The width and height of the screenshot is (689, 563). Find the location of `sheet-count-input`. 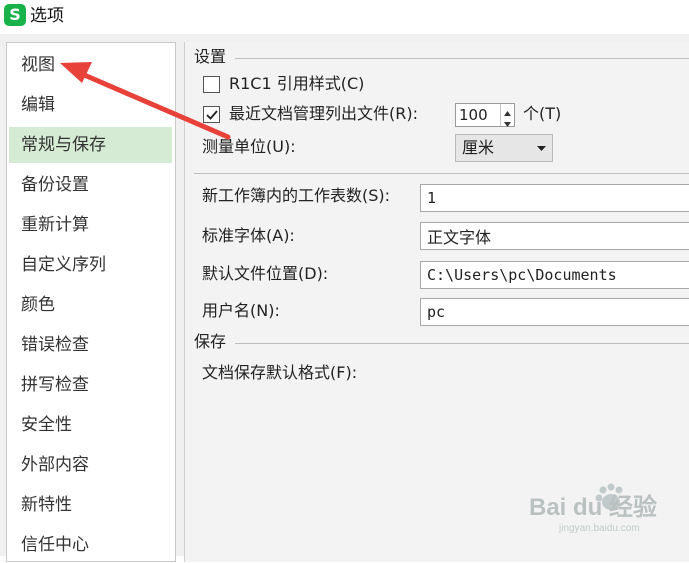

sheet-count-input is located at coordinates (555, 198).